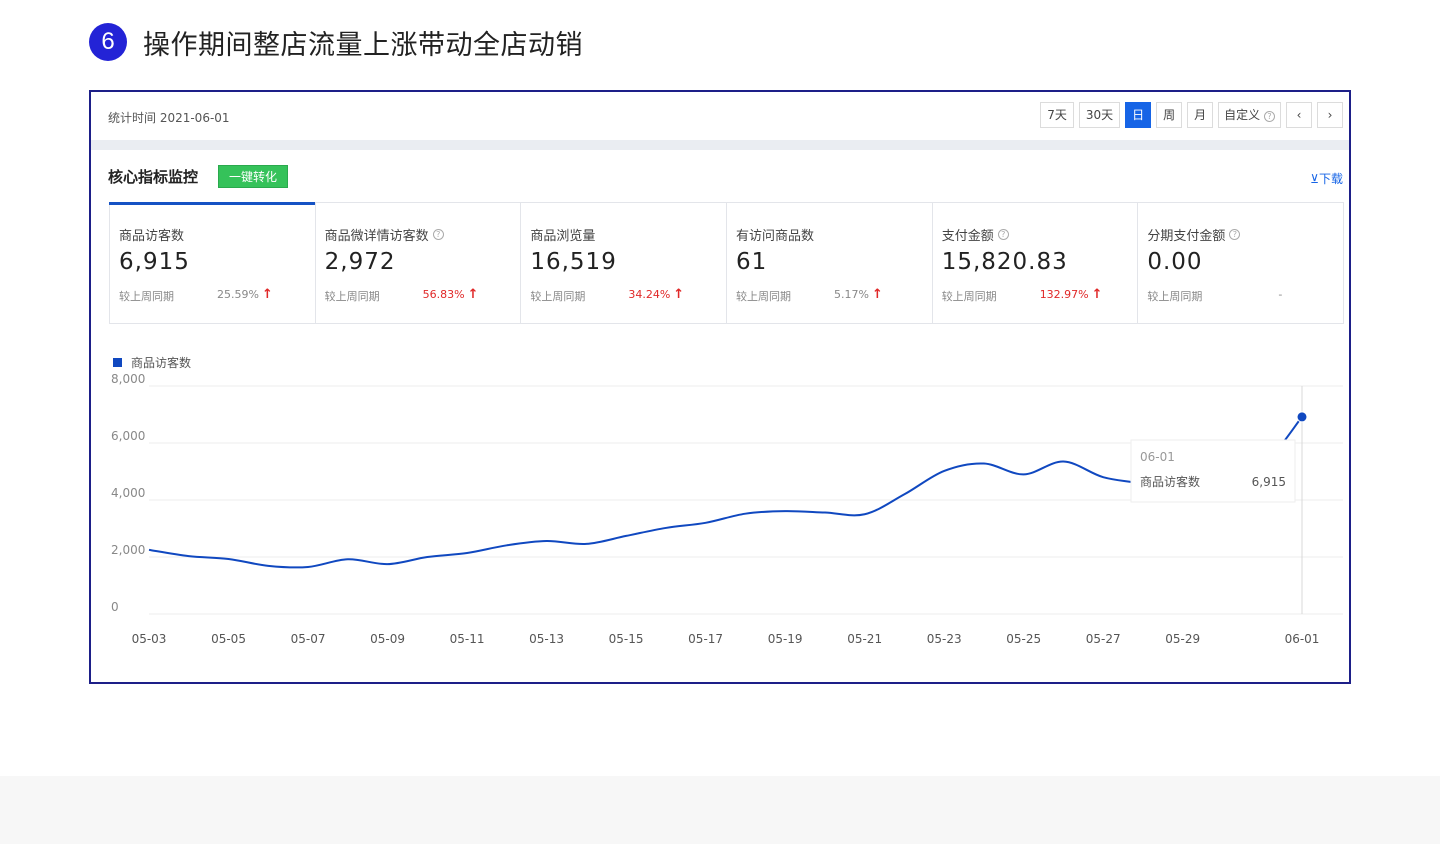 The height and width of the screenshot is (844, 1440). I want to click on metric-compare: 较上周同期 34.24% ↑, so click(607, 295).